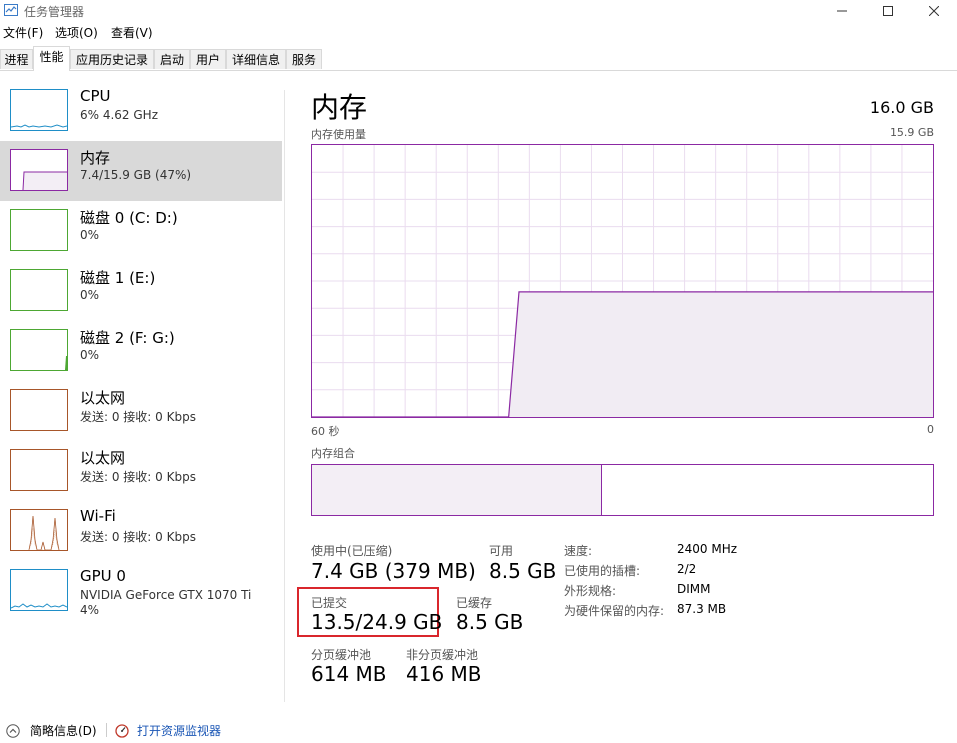 This screenshot has height=743, width=957. What do you see at coordinates (39, 126) in the screenshot?
I see `cpu-mini-graph` at bounding box center [39, 126].